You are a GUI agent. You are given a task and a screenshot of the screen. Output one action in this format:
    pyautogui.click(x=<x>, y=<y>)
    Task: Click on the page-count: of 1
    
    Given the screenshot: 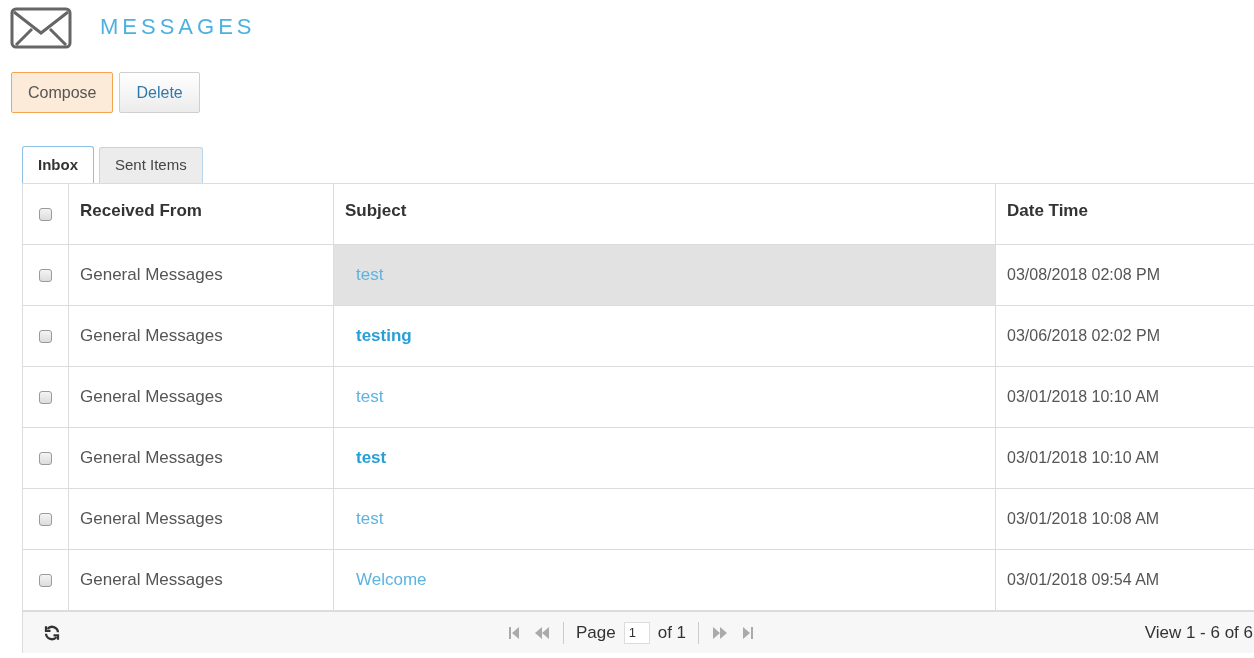 What is the action you would take?
    pyautogui.click(x=672, y=632)
    